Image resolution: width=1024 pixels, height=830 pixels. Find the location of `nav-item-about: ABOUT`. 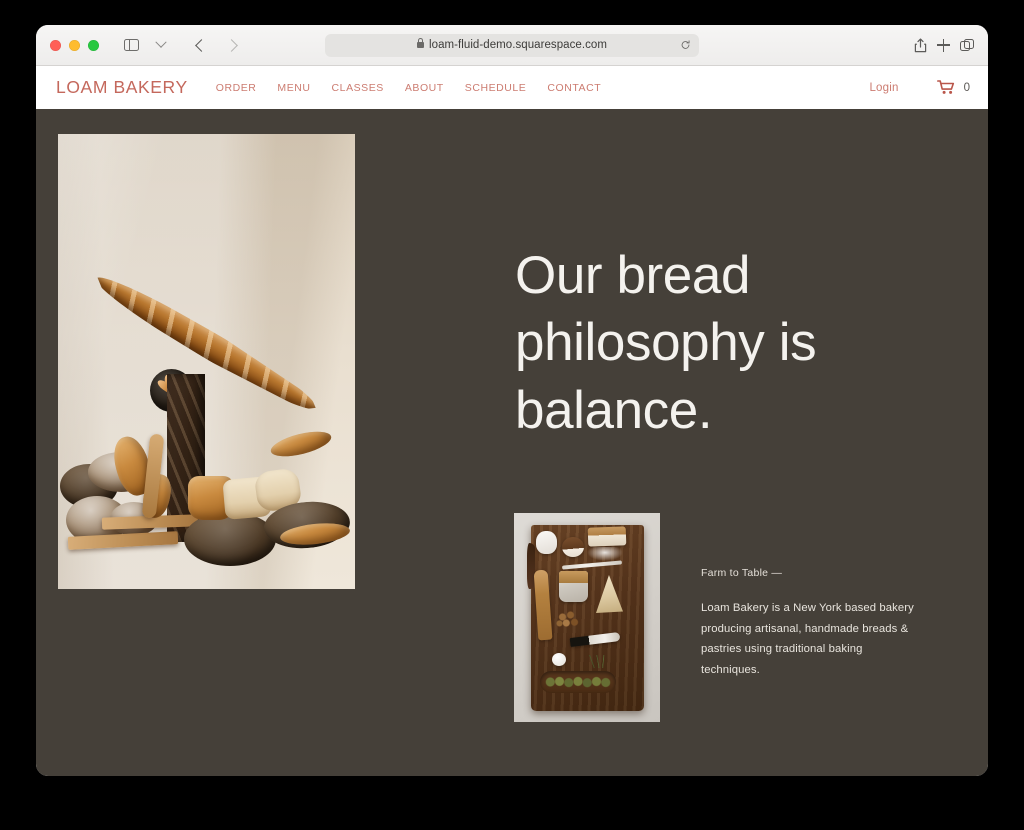

nav-item-about: ABOUT is located at coordinates (424, 88).